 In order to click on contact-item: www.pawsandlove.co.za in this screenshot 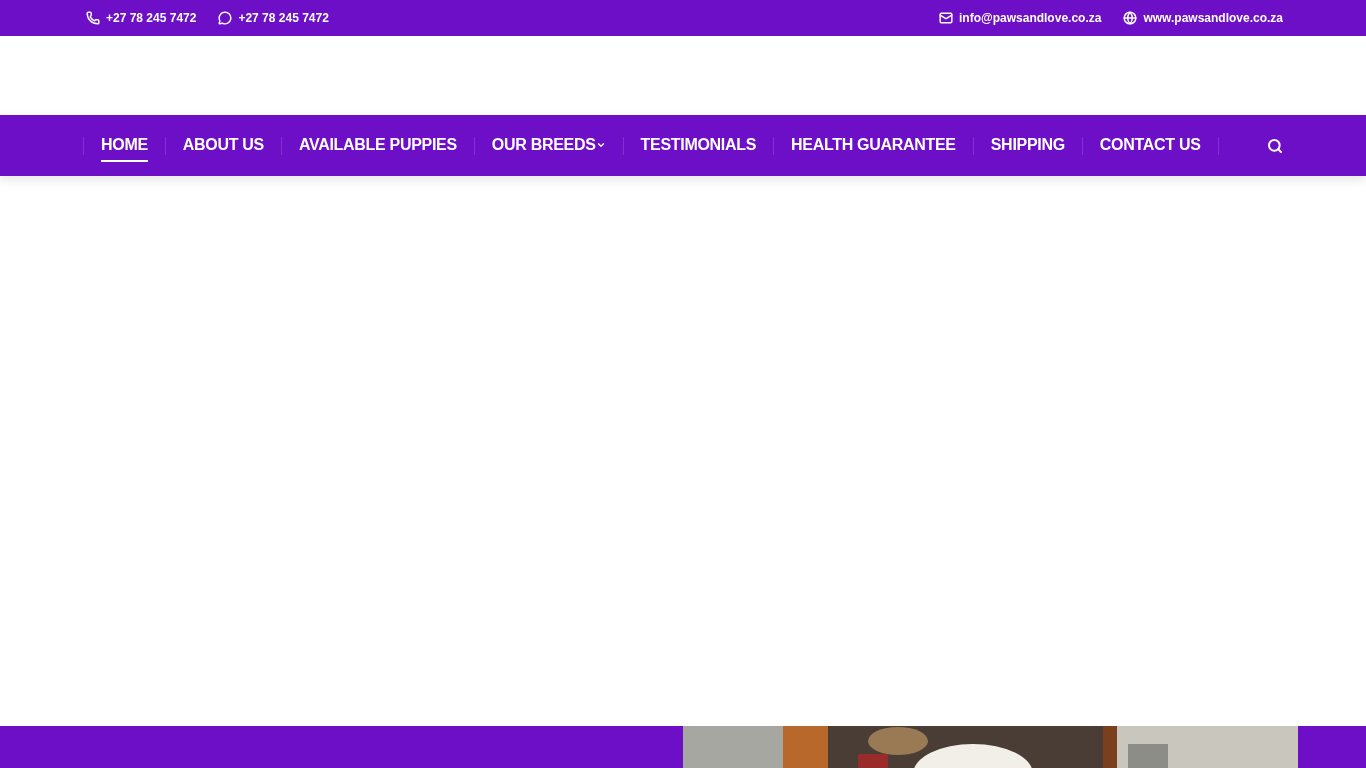, I will do `click(1203, 18)`.